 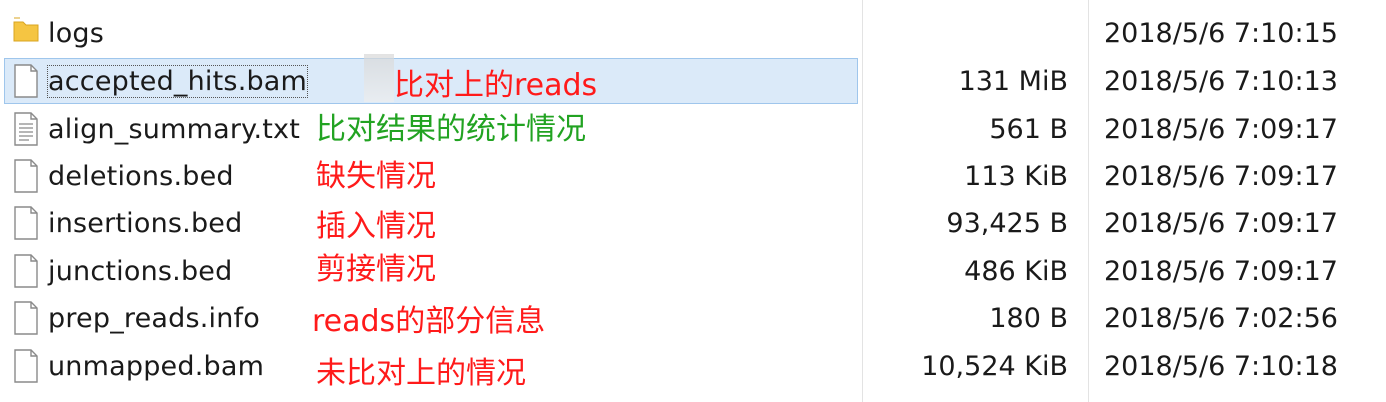 What do you see at coordinates (1221, 81) in the screenshot?
I see `file-date: 2018/5/6 7:10:13` at bounding box center [1221, 81].